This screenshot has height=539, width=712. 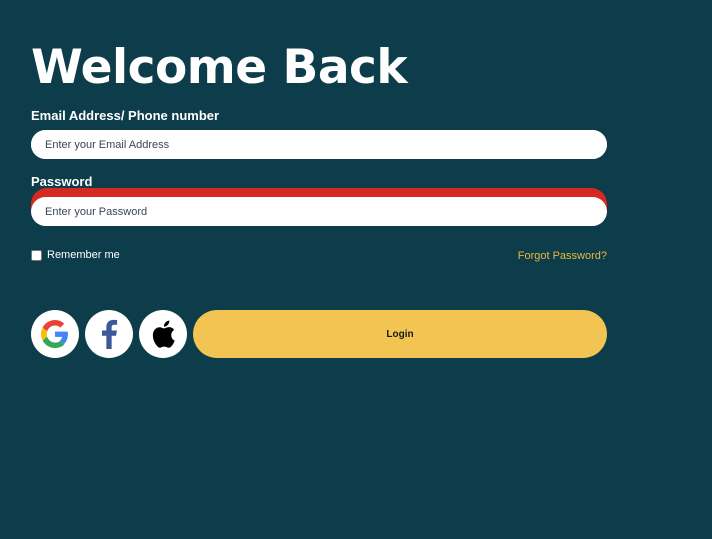 What do you see at coordinates (36, 255) in the screenshot?
I see `remember-me-checkbox` at bounding box center [36, 255].